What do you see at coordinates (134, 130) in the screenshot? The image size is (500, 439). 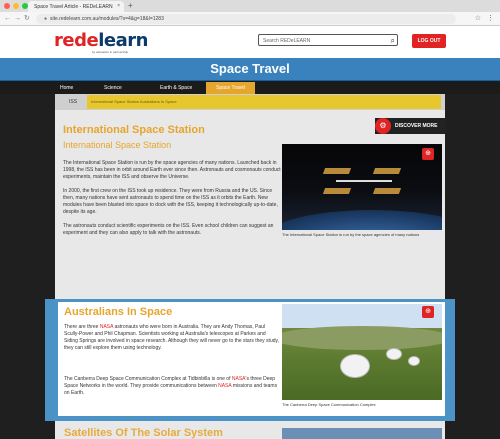 I see `iss-heading: International Space Station` at bounding box center [134, 130].